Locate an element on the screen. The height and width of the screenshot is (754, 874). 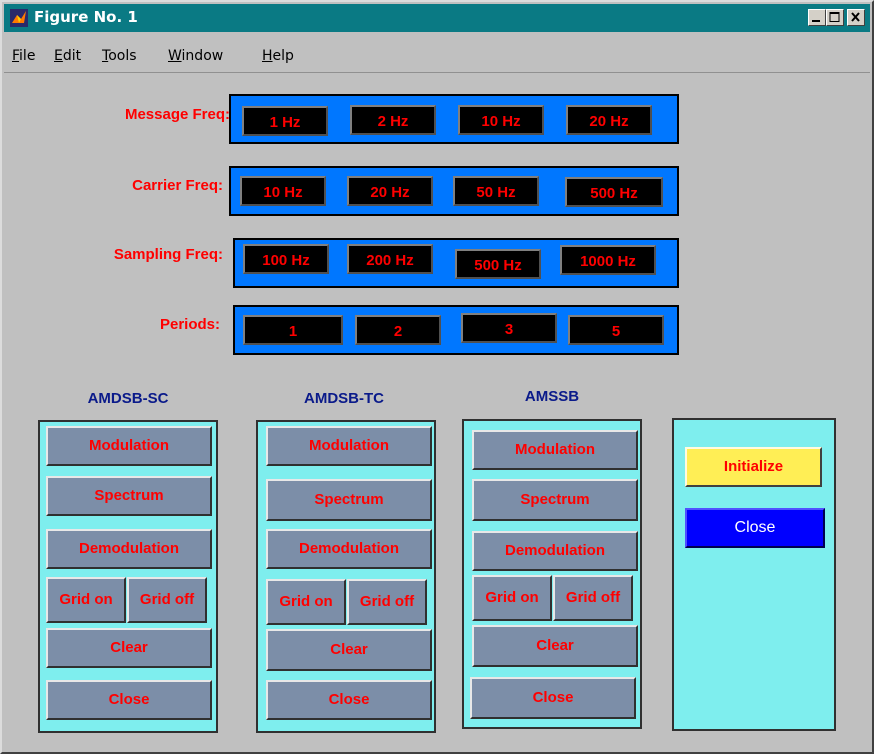
sampling-freq-panel: 100 Hz 200 Hz 500 Hz 1000 Hz is located at coordinates (456, 263).